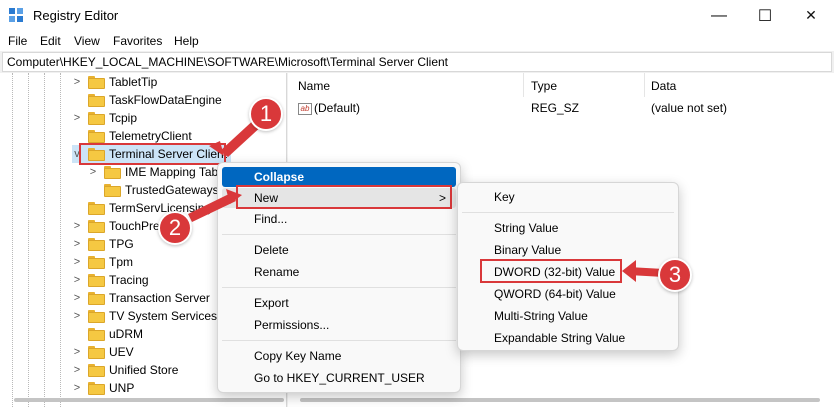 Image resolution: width=834 pixels, height=407 pixels. What do you see at coordinates (339, 250) in the screenshot?
I see `menu-item-delete: Delete` at bounding box center [339, 250].